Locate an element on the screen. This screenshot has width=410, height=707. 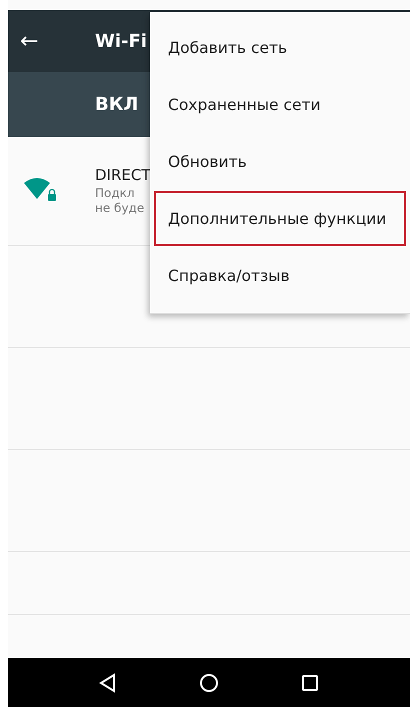
network-summary: Подкл is located at coordinates (115, 193).